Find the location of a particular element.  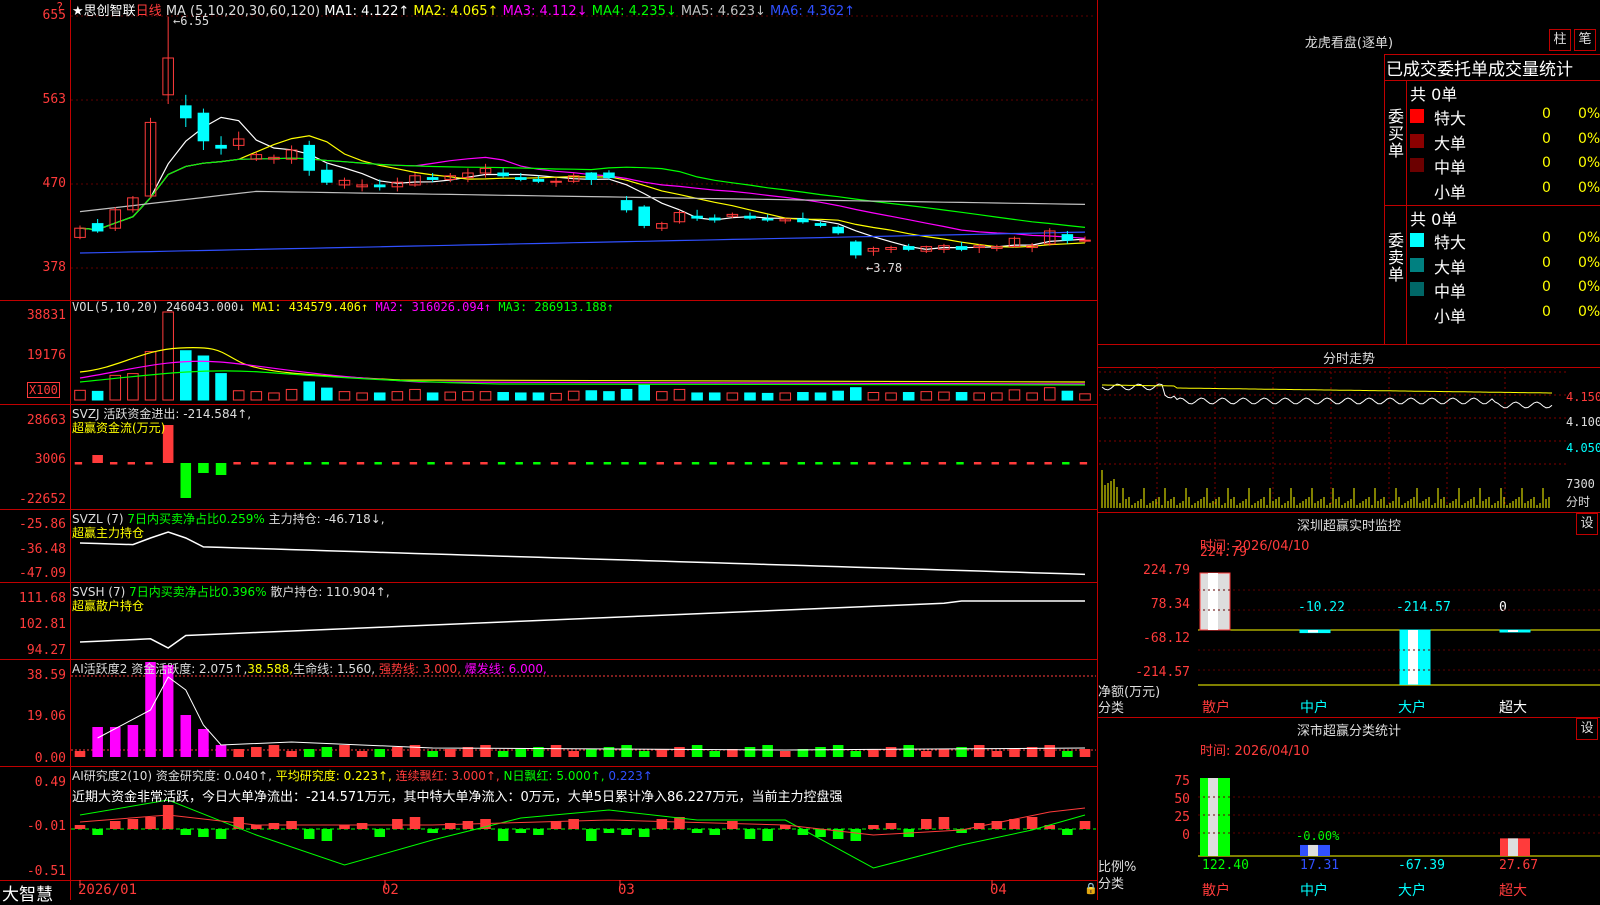

sell-row: 小单 0 0% is located at coordinates (1505, 314).